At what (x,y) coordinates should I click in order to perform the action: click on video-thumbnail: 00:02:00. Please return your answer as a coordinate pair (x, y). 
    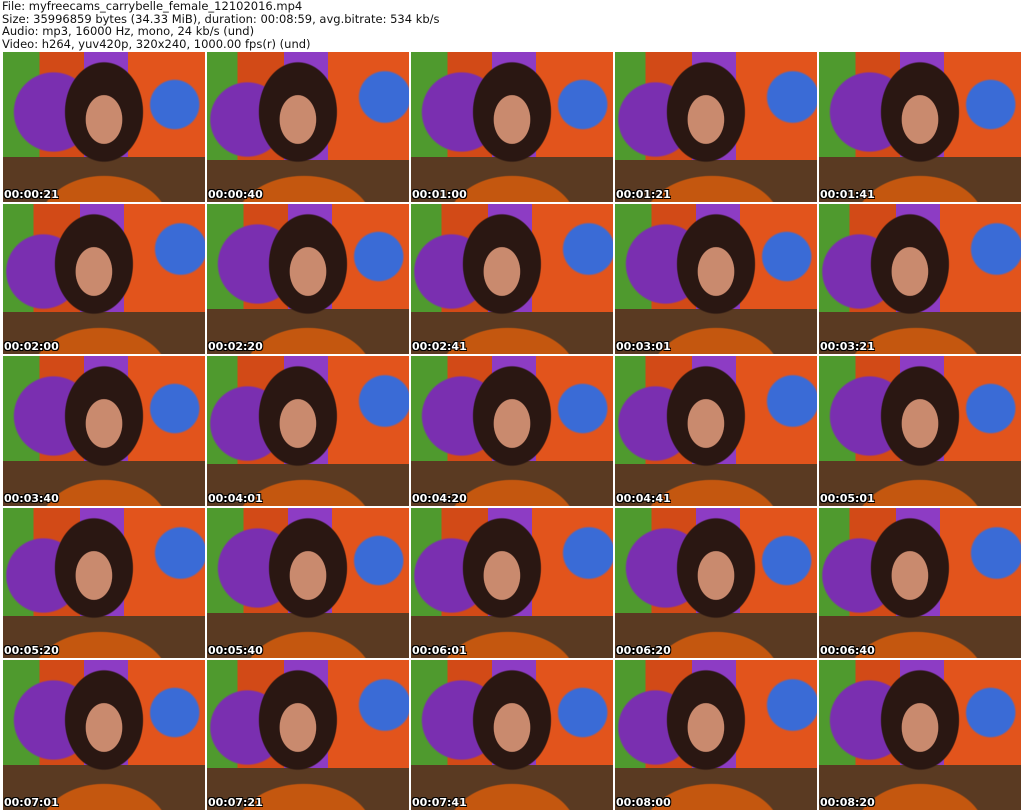
    Looking at the image, I should click on (104, 279).